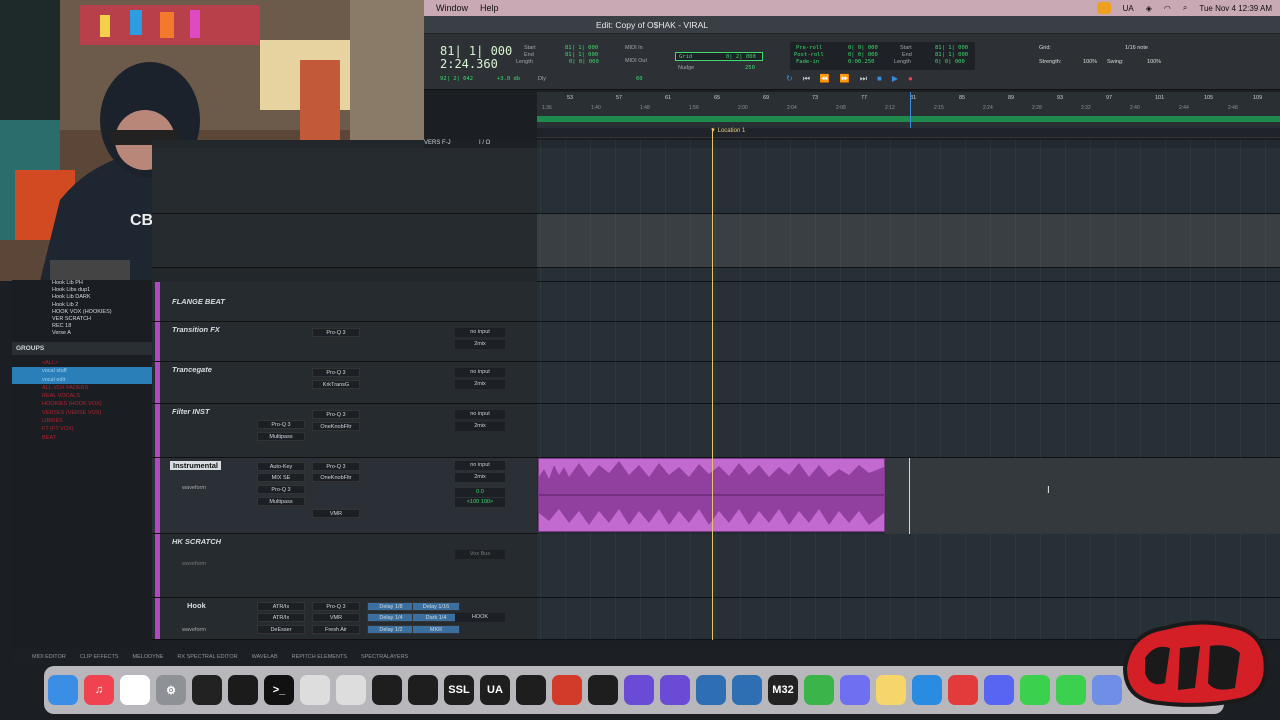  Describe the element at coordinates (82, 438) in the screenshot. I see `group-item: BEAT` at that location.